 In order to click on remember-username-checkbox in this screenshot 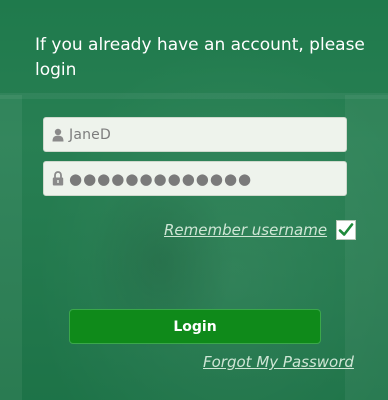, I will do `click(346, 230)`.